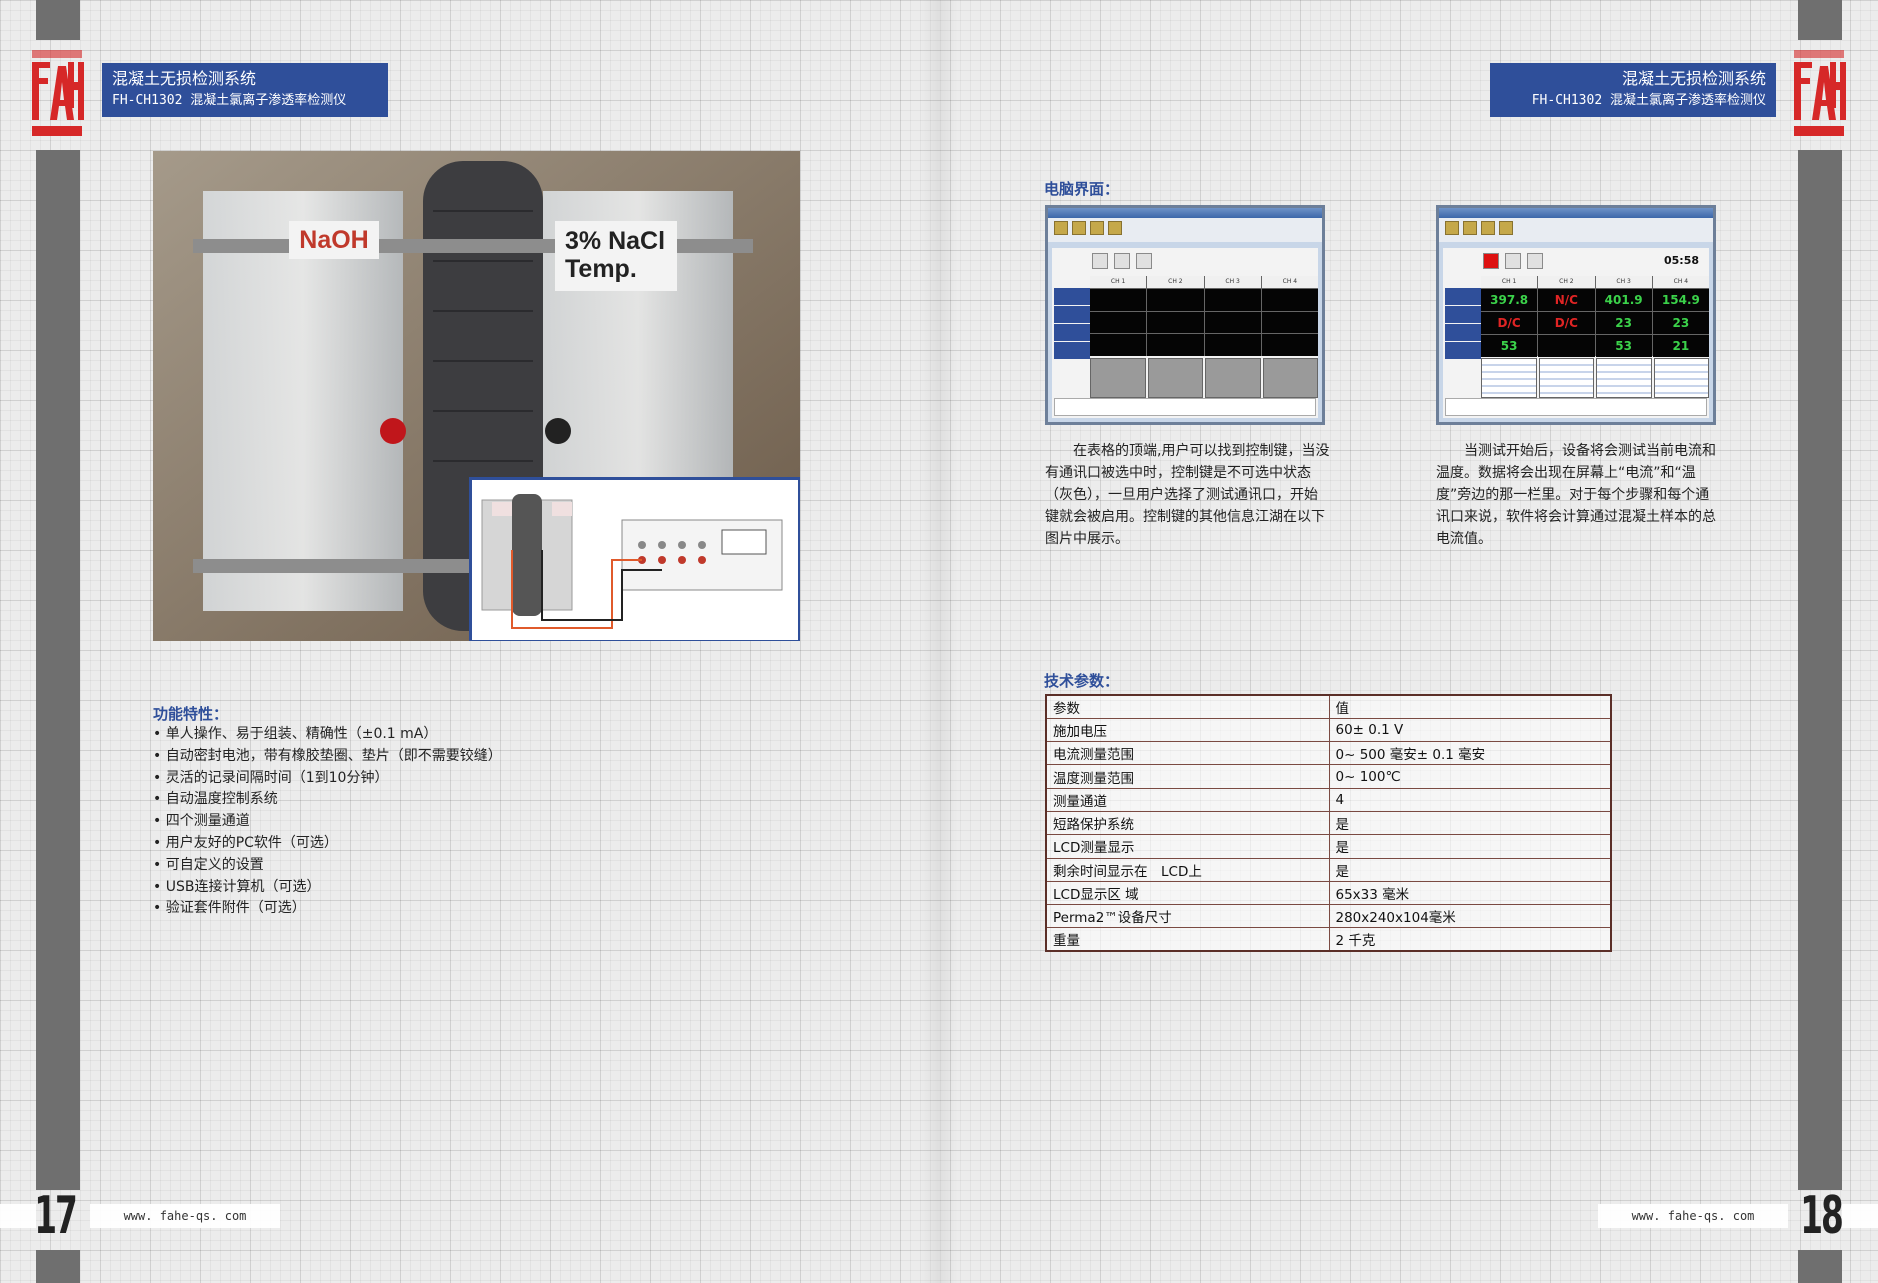 This screenshot has width=1878, height=1283. Describe the element at coordinates (191, 714) in the screenshot. I see `features-title: 功能特性：` at that location.